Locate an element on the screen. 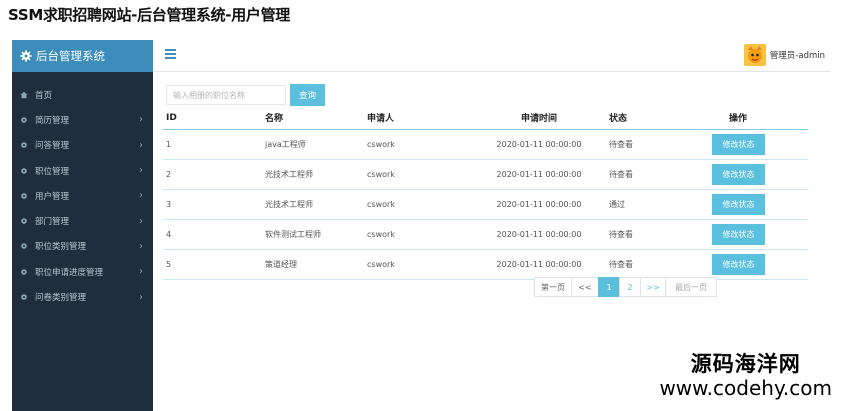 This screenshot has height=411, width=842. sidebar-header: 后台管理系统 is located at coordinates (82, 56).